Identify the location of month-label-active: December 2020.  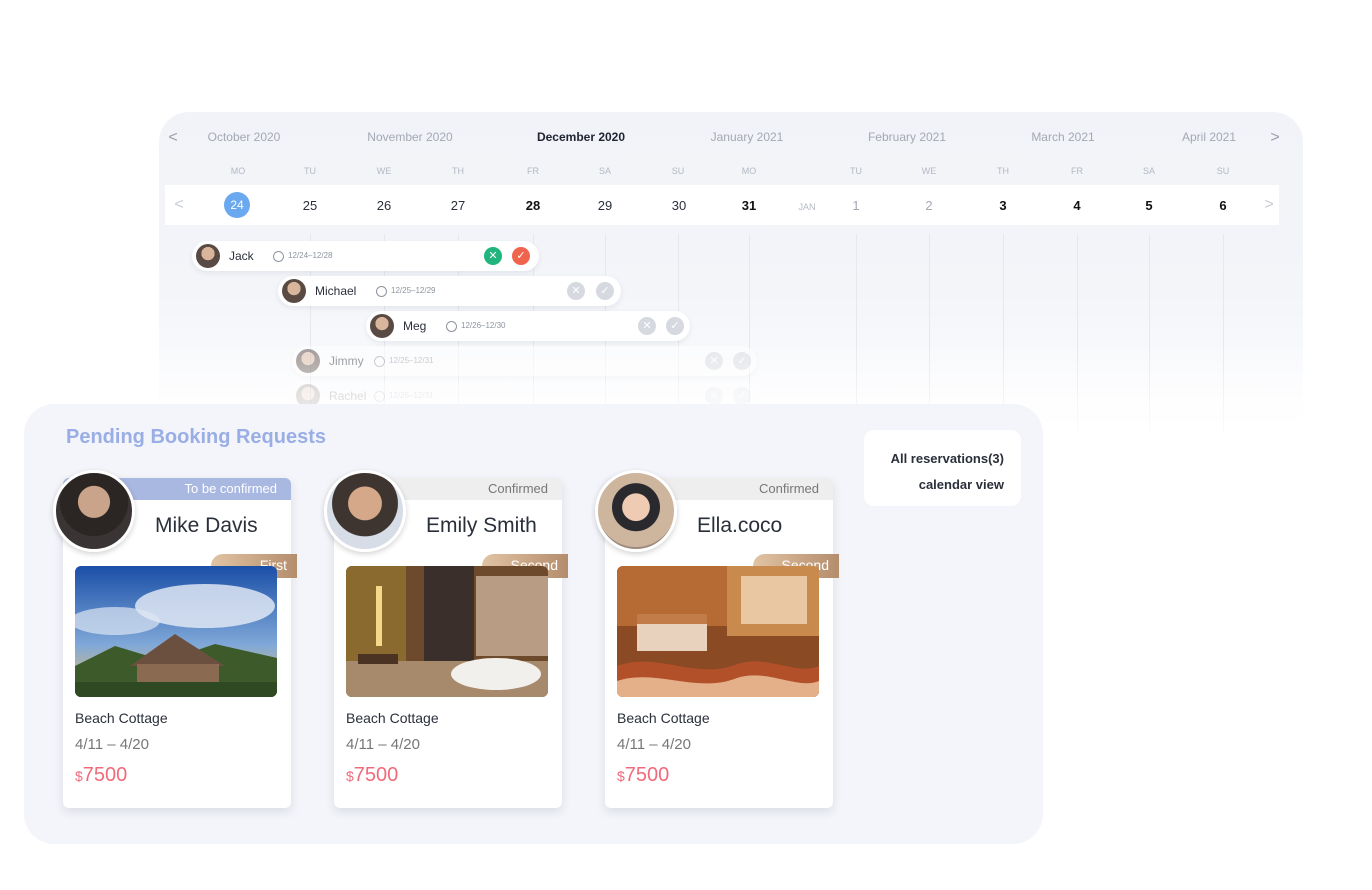
(581, 137).